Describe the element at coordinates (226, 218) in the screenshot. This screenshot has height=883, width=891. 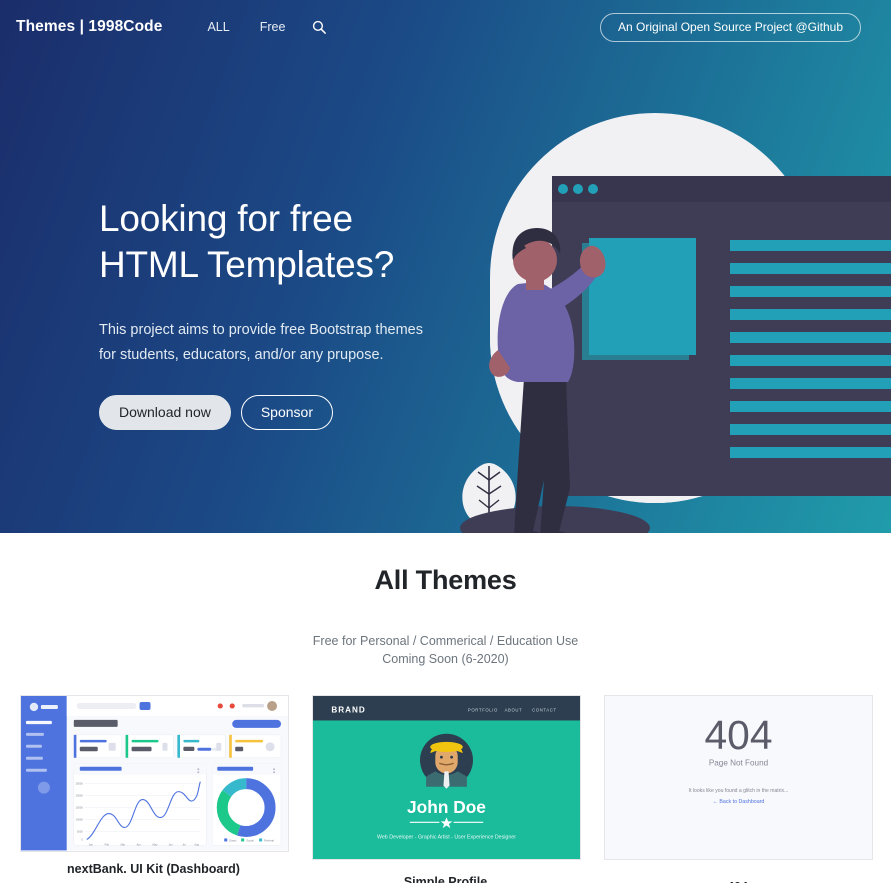
I see `hero-title-line-1: Looking for free` at that location.